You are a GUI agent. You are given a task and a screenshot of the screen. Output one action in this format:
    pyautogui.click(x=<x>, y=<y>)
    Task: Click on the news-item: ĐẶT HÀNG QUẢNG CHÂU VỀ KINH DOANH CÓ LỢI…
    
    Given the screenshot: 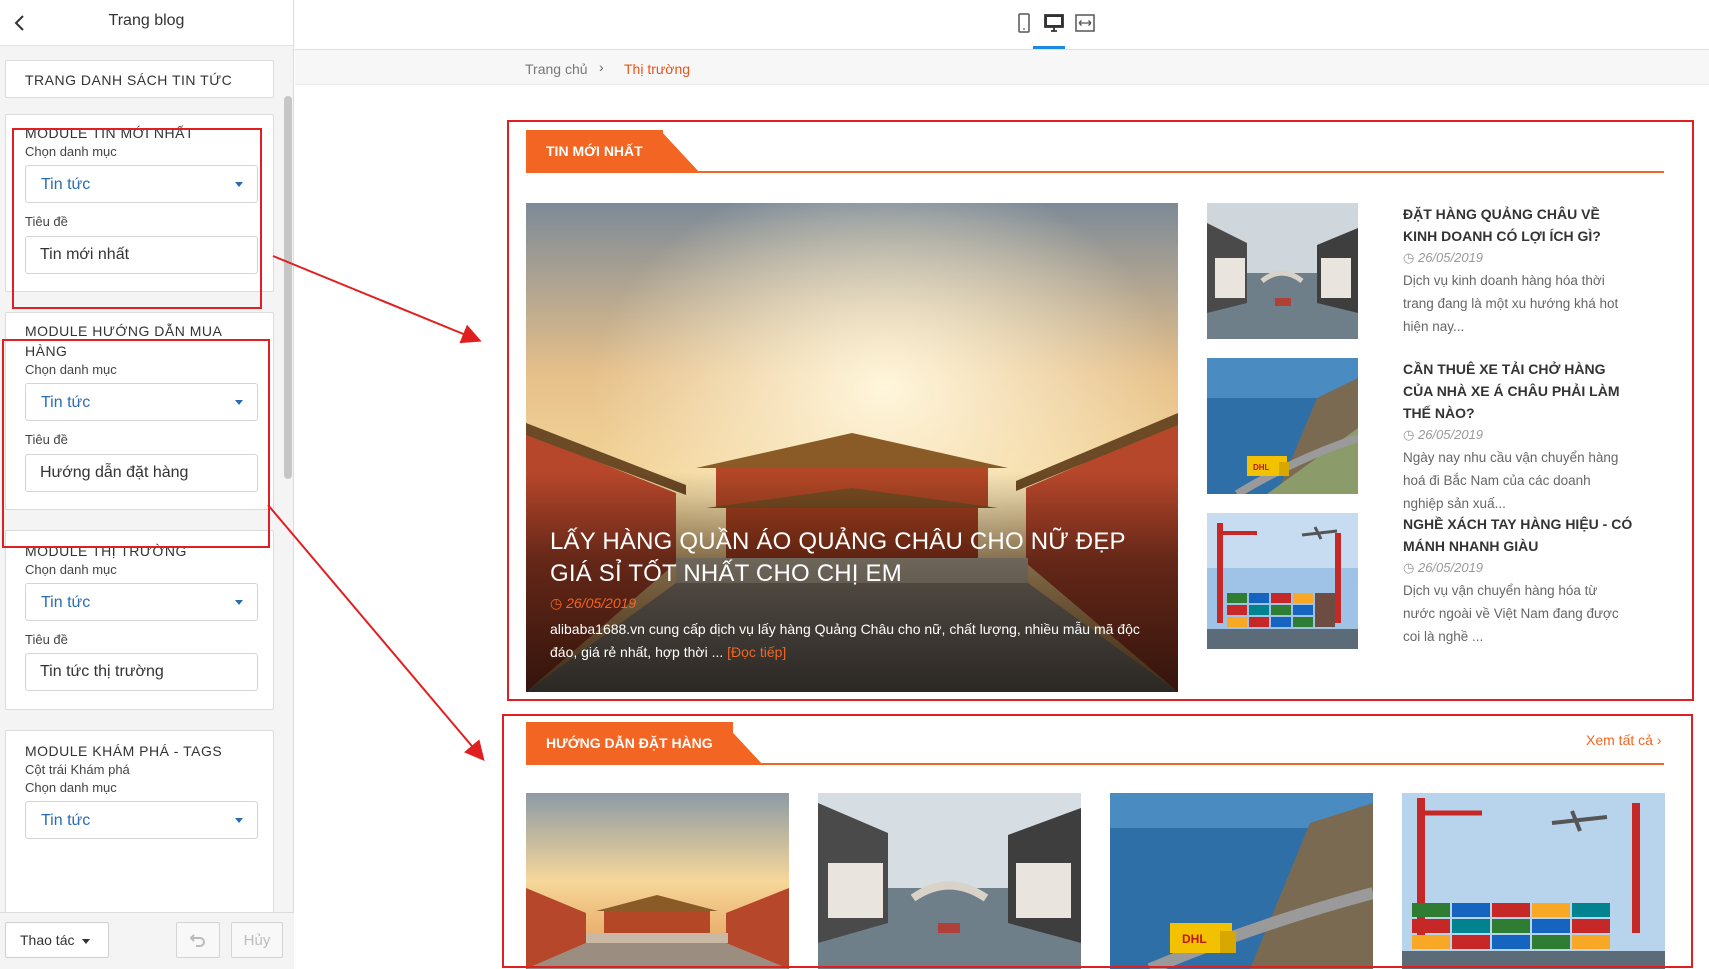 What is the action you would take?
    pyautogui.click(x=1417, y=271)
    